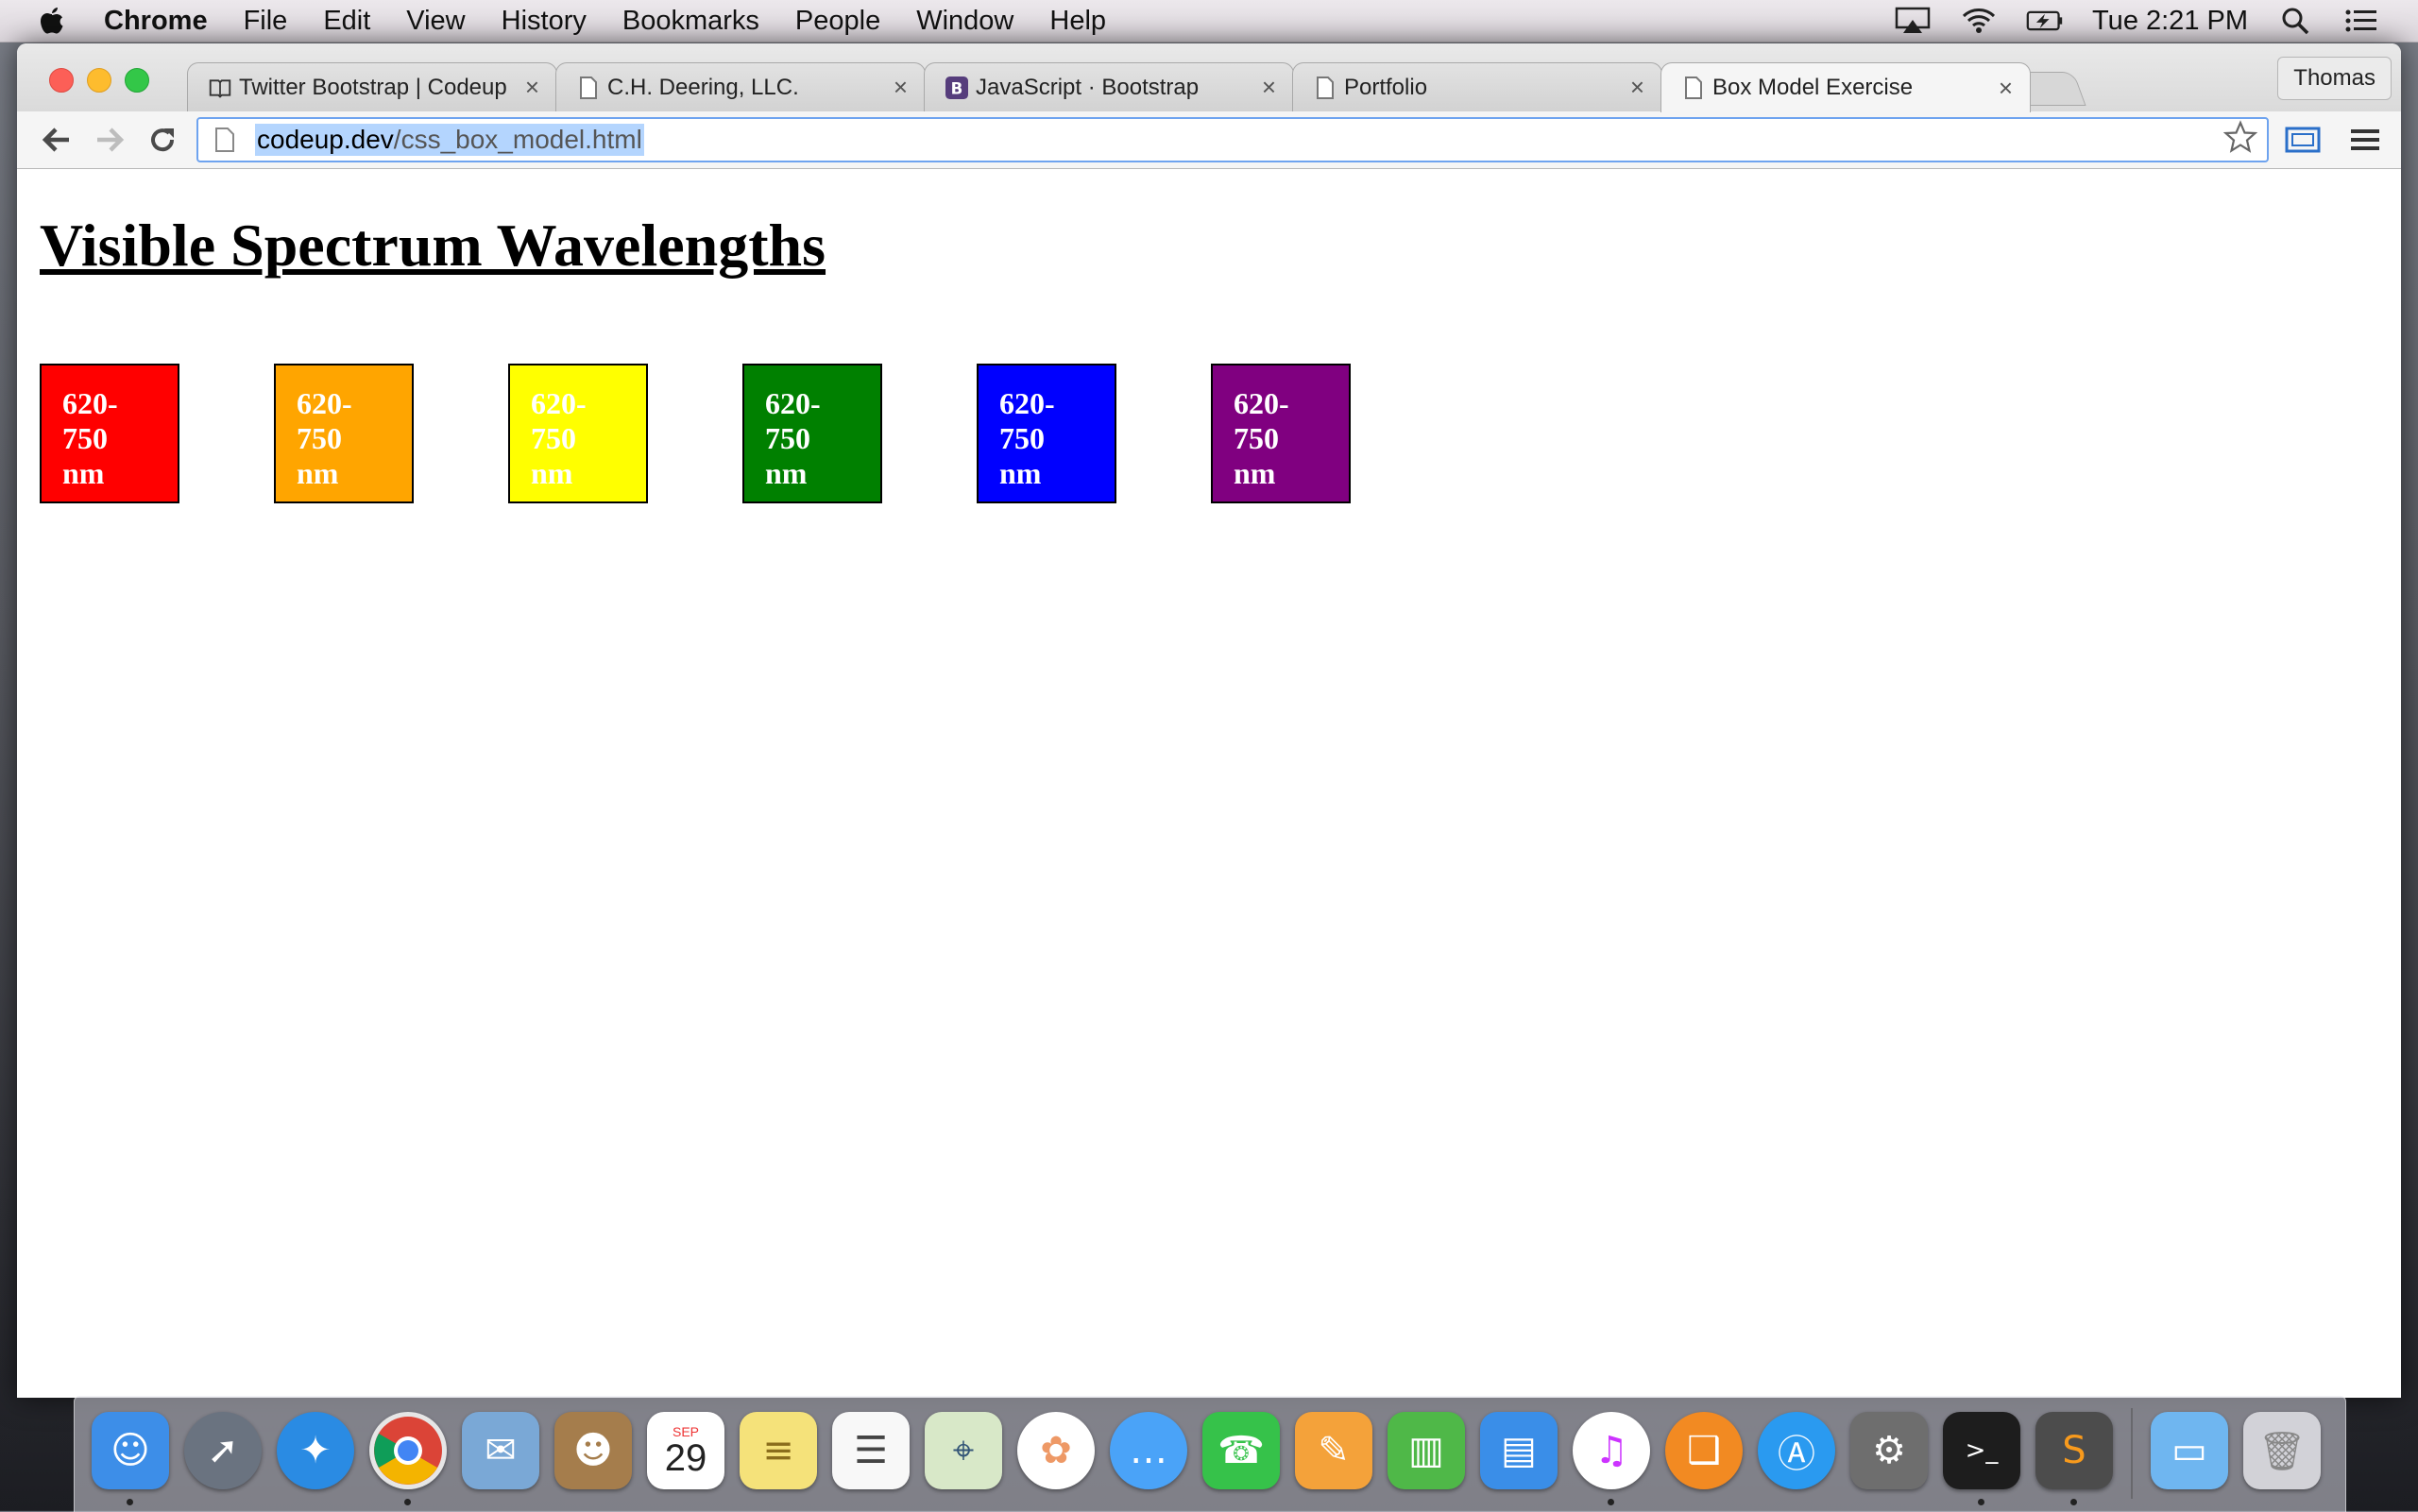 The height and width of the screenshot is (1512, 2418). Describe the element at coordinates (315, 1450) in the screenshot. I see `safari-icon: ✦` at that location.